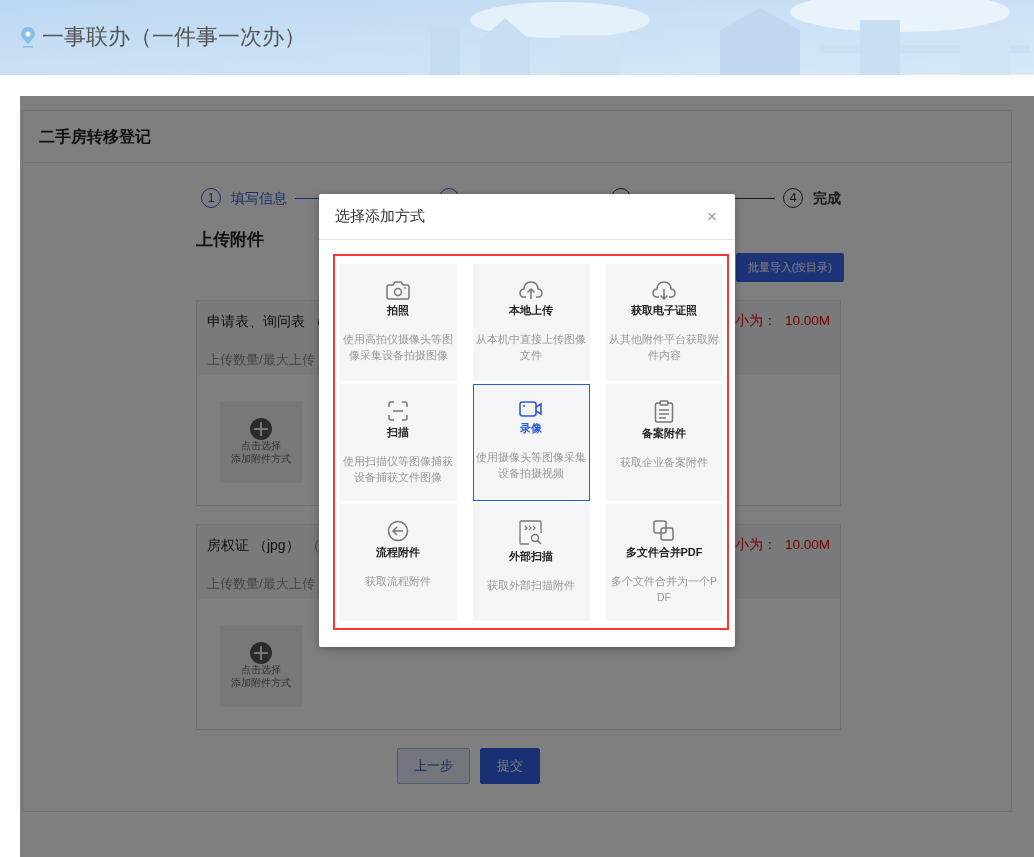 The width and height of the screenshot is (1034, 857). Describe the element at coordinates (398, 581) in the screenshot. I see `option-description: 获取流程附件` at that location.